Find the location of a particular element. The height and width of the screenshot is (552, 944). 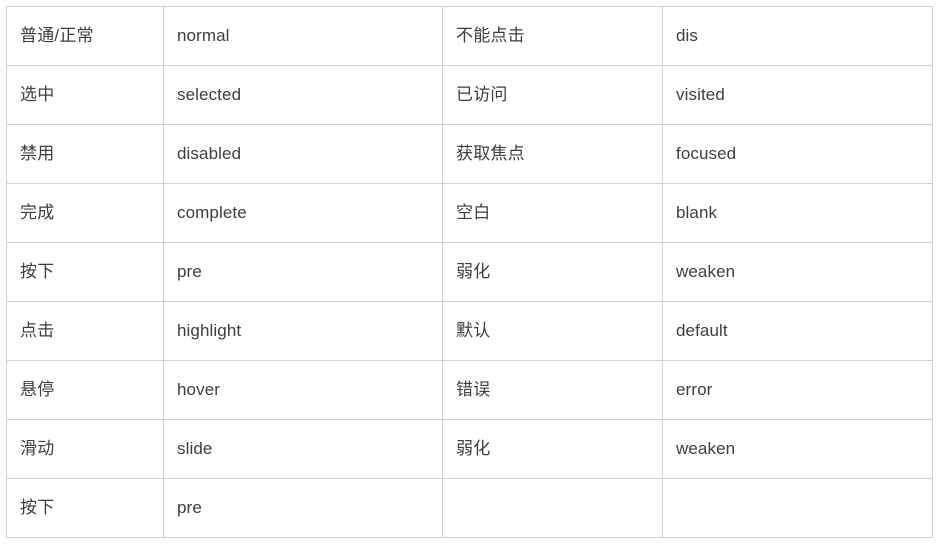

table-row: 按下 pre 弱化 weaken is located at coordinates (469, 272).